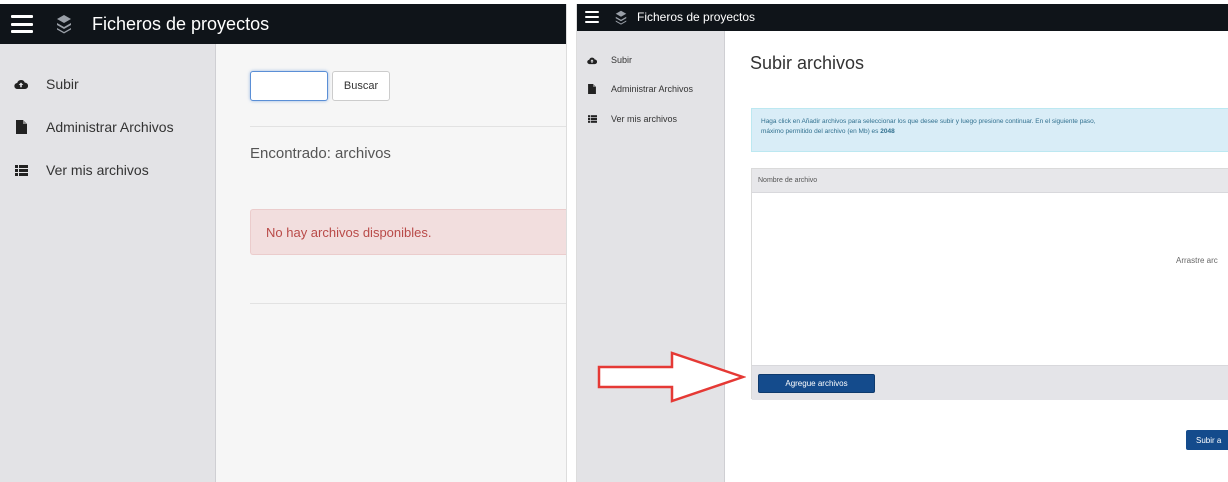 The width and height of the screenshot is (1228, 482). Describe the element at coordinates (349, 232) in the screenshot. I see `empty-files-alert-text: No hay archivos disponibles.` at that location.